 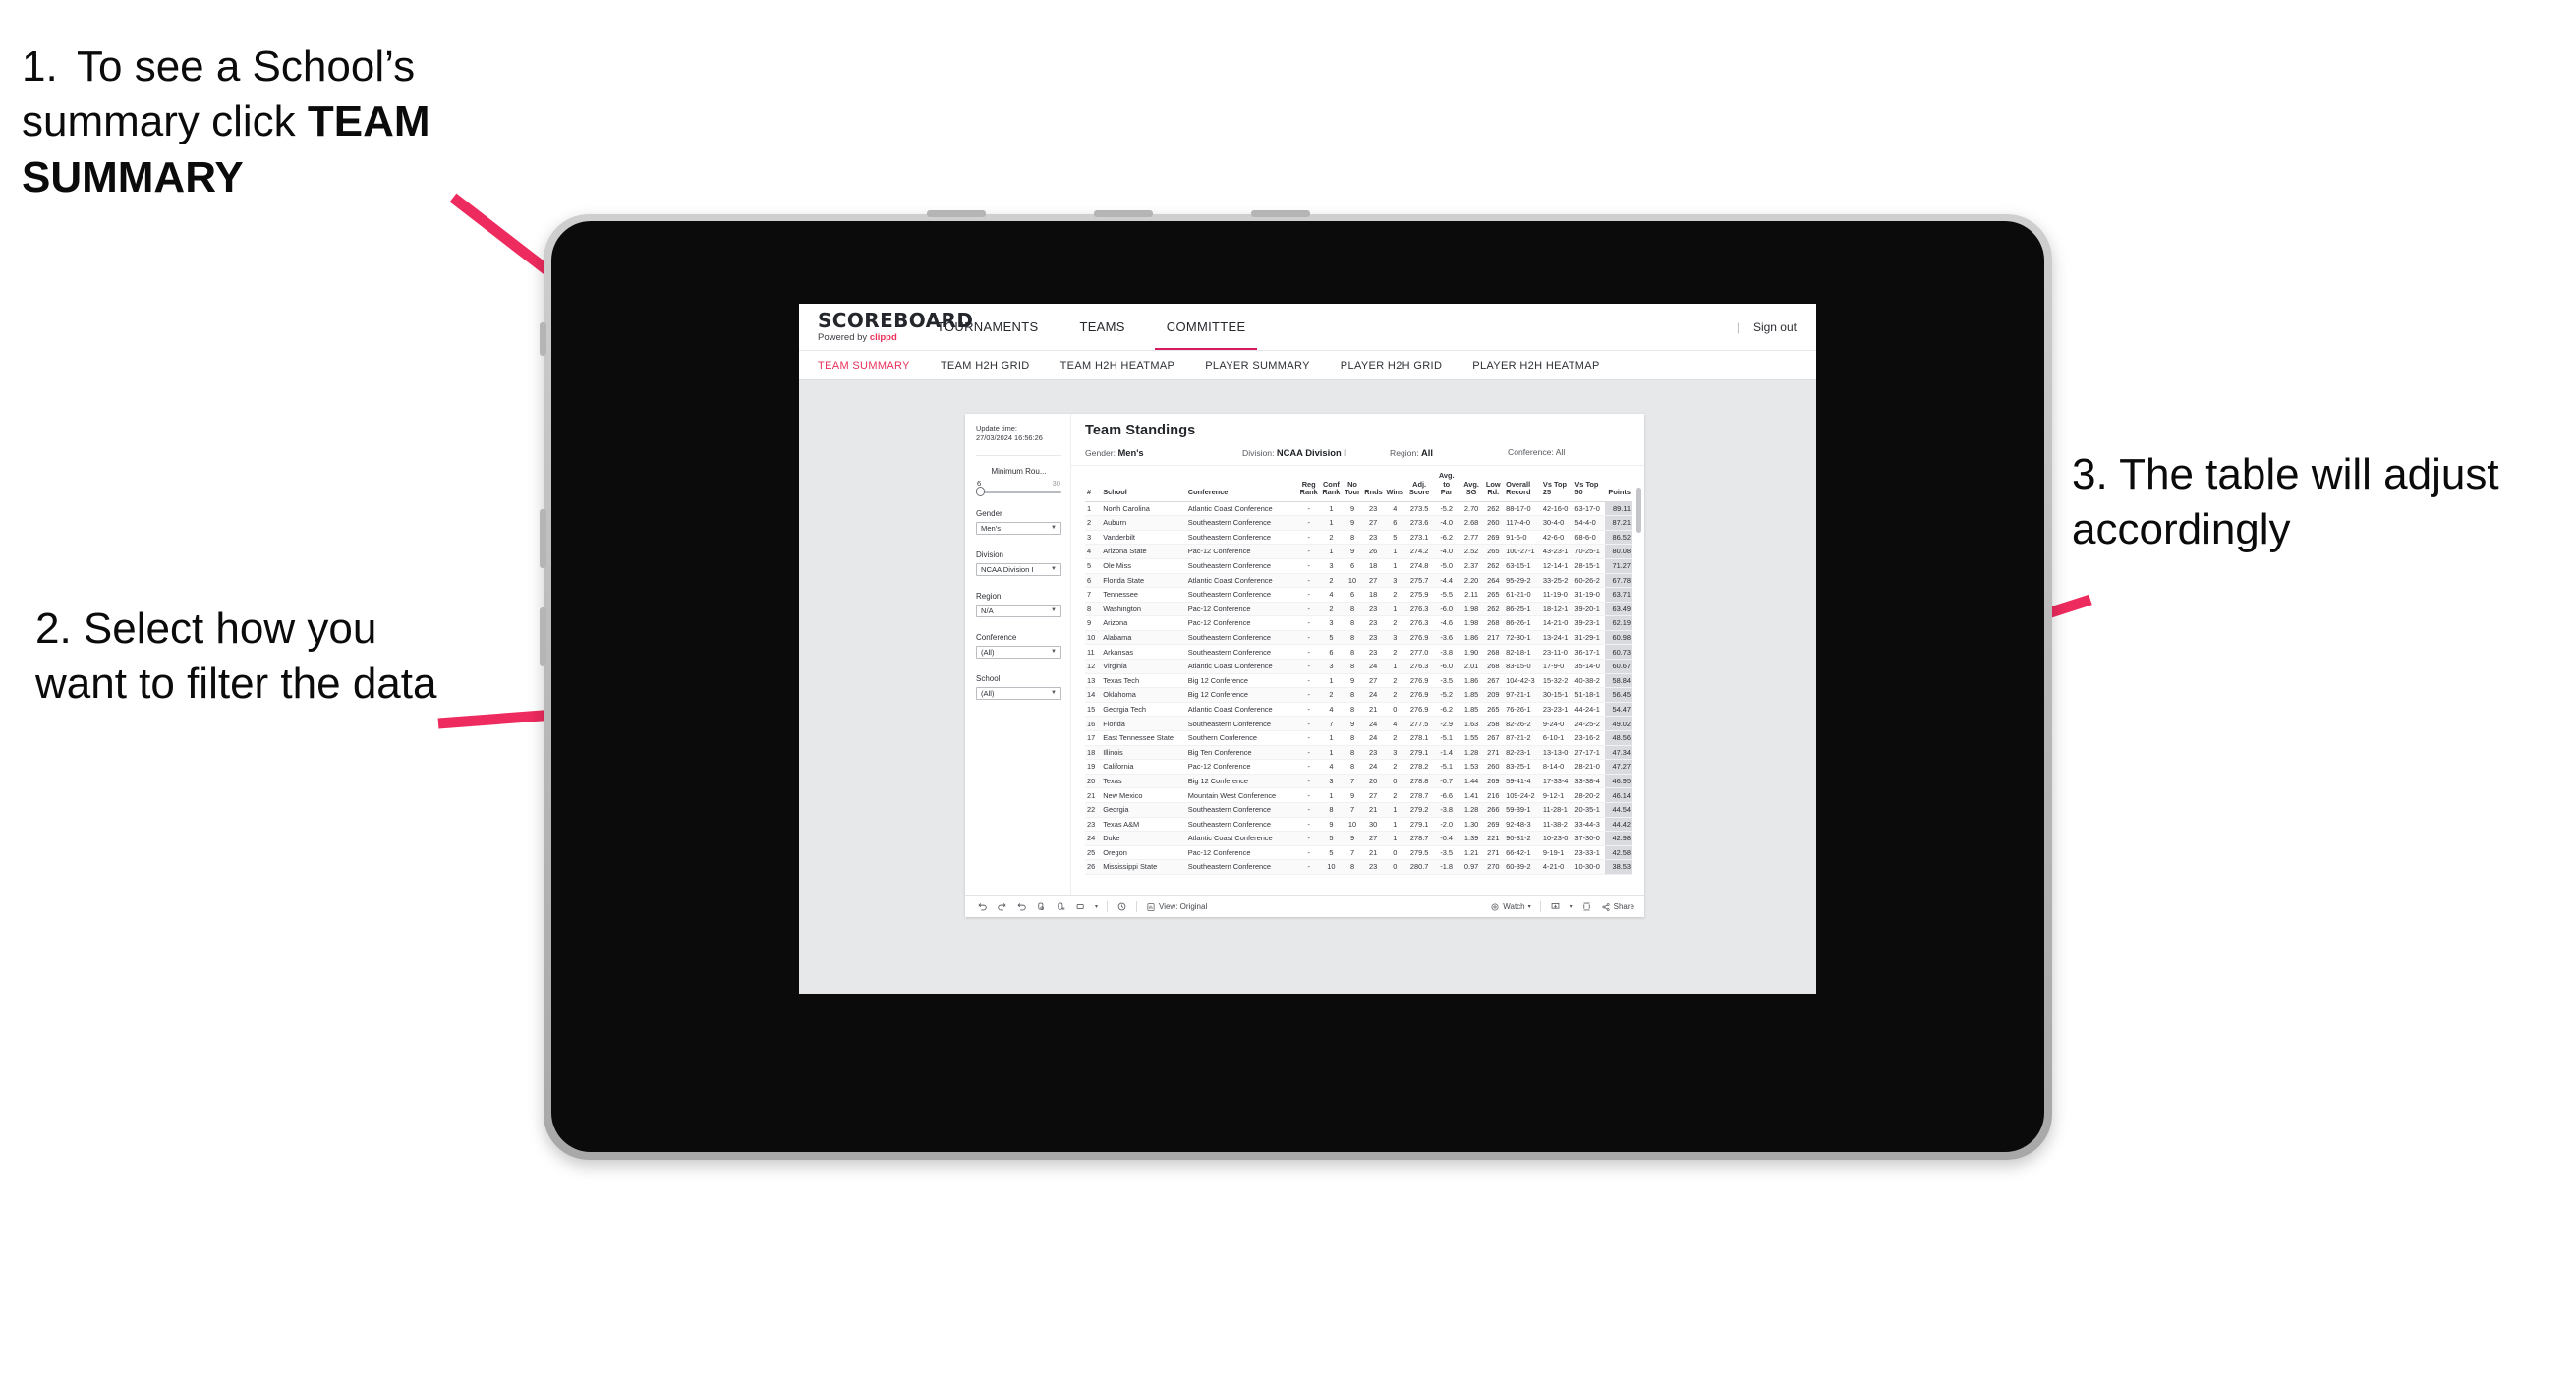 What do you see at coordinates (1472, 484) in the screenshot?
I see `col-avg-sg: Avg. SG` at bounding box center [1472, 484].